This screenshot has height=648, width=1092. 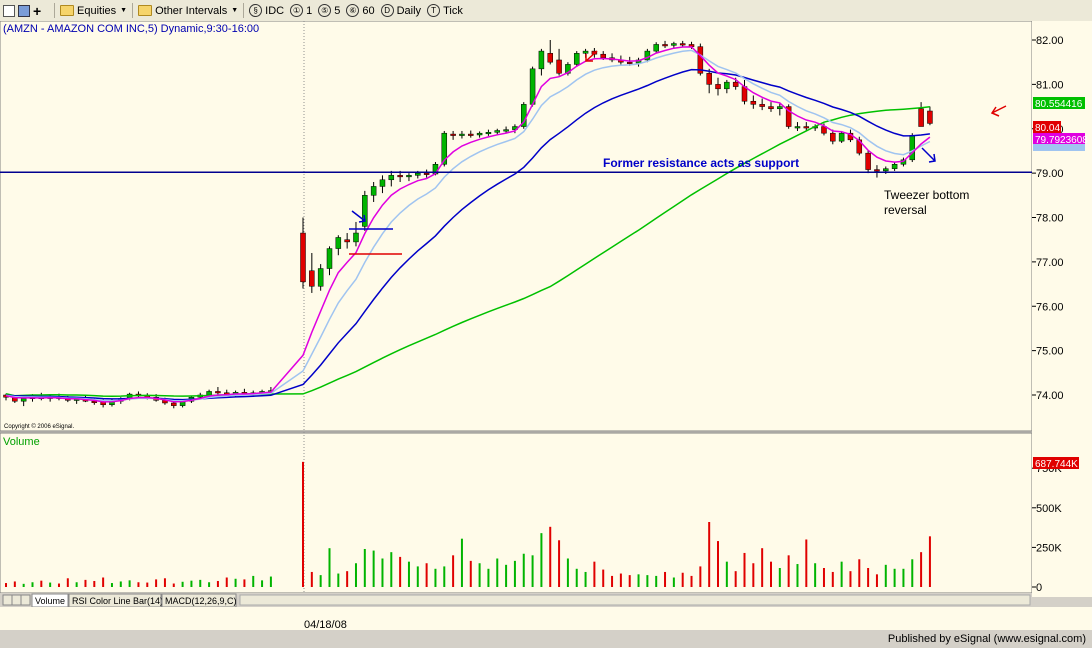 What do you see at coordinates (309, 10) in the screenshot?
I see `interval-1-label: 1` at bounding box center [309, 10].